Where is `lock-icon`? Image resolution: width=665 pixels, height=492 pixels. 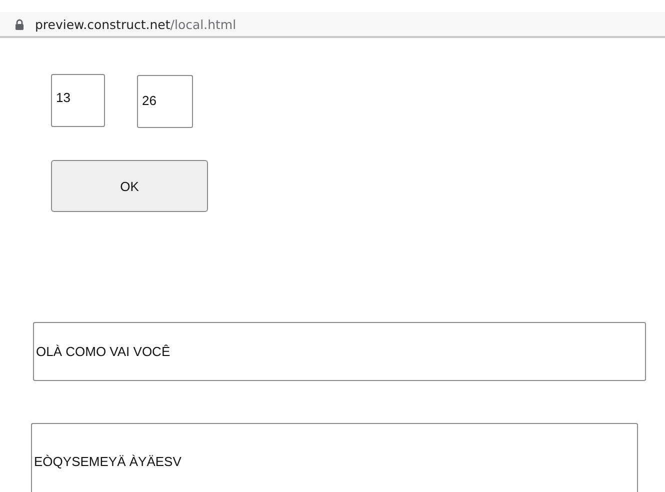
lock-icon is located at coordinates (19, 24).